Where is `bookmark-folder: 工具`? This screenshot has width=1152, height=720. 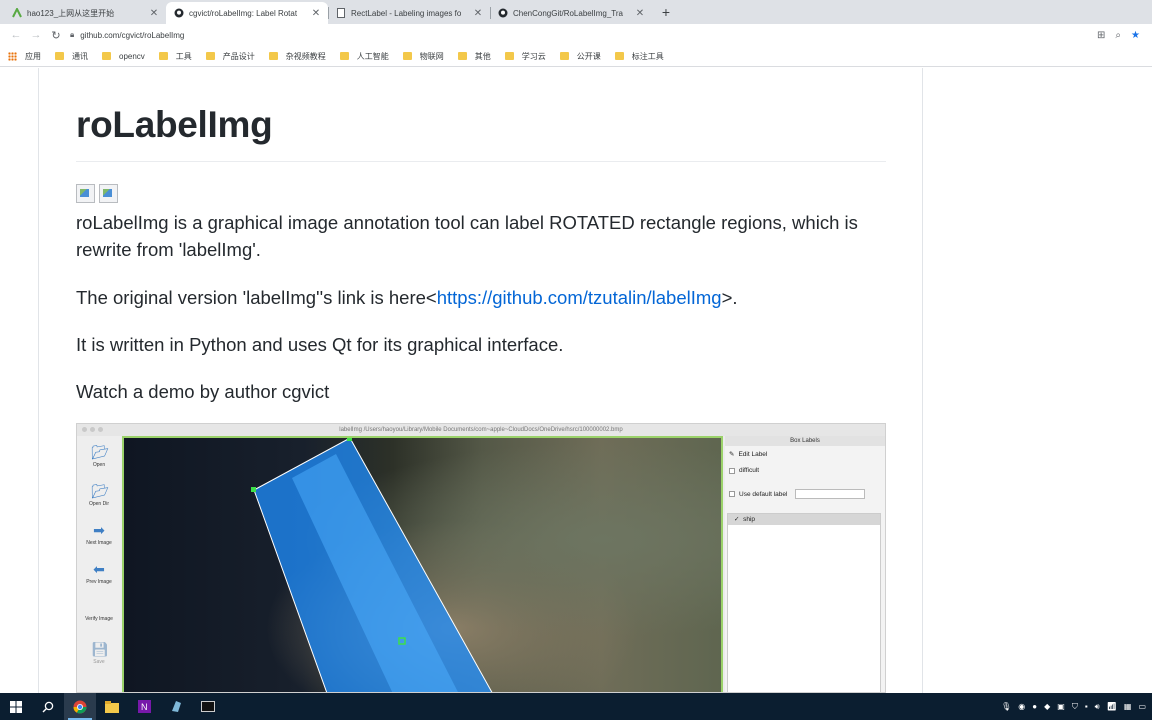 bookmark-folder: 工具 is located at coordinates (175, 56).